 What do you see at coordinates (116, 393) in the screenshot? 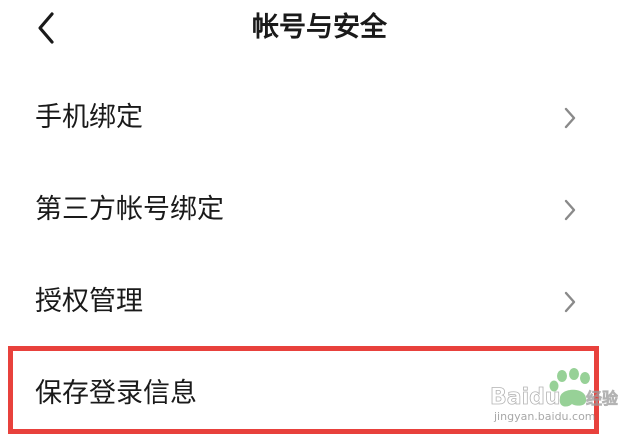
I see `menu-item-label: 保存登录信息` at bounding box center [116, 393].